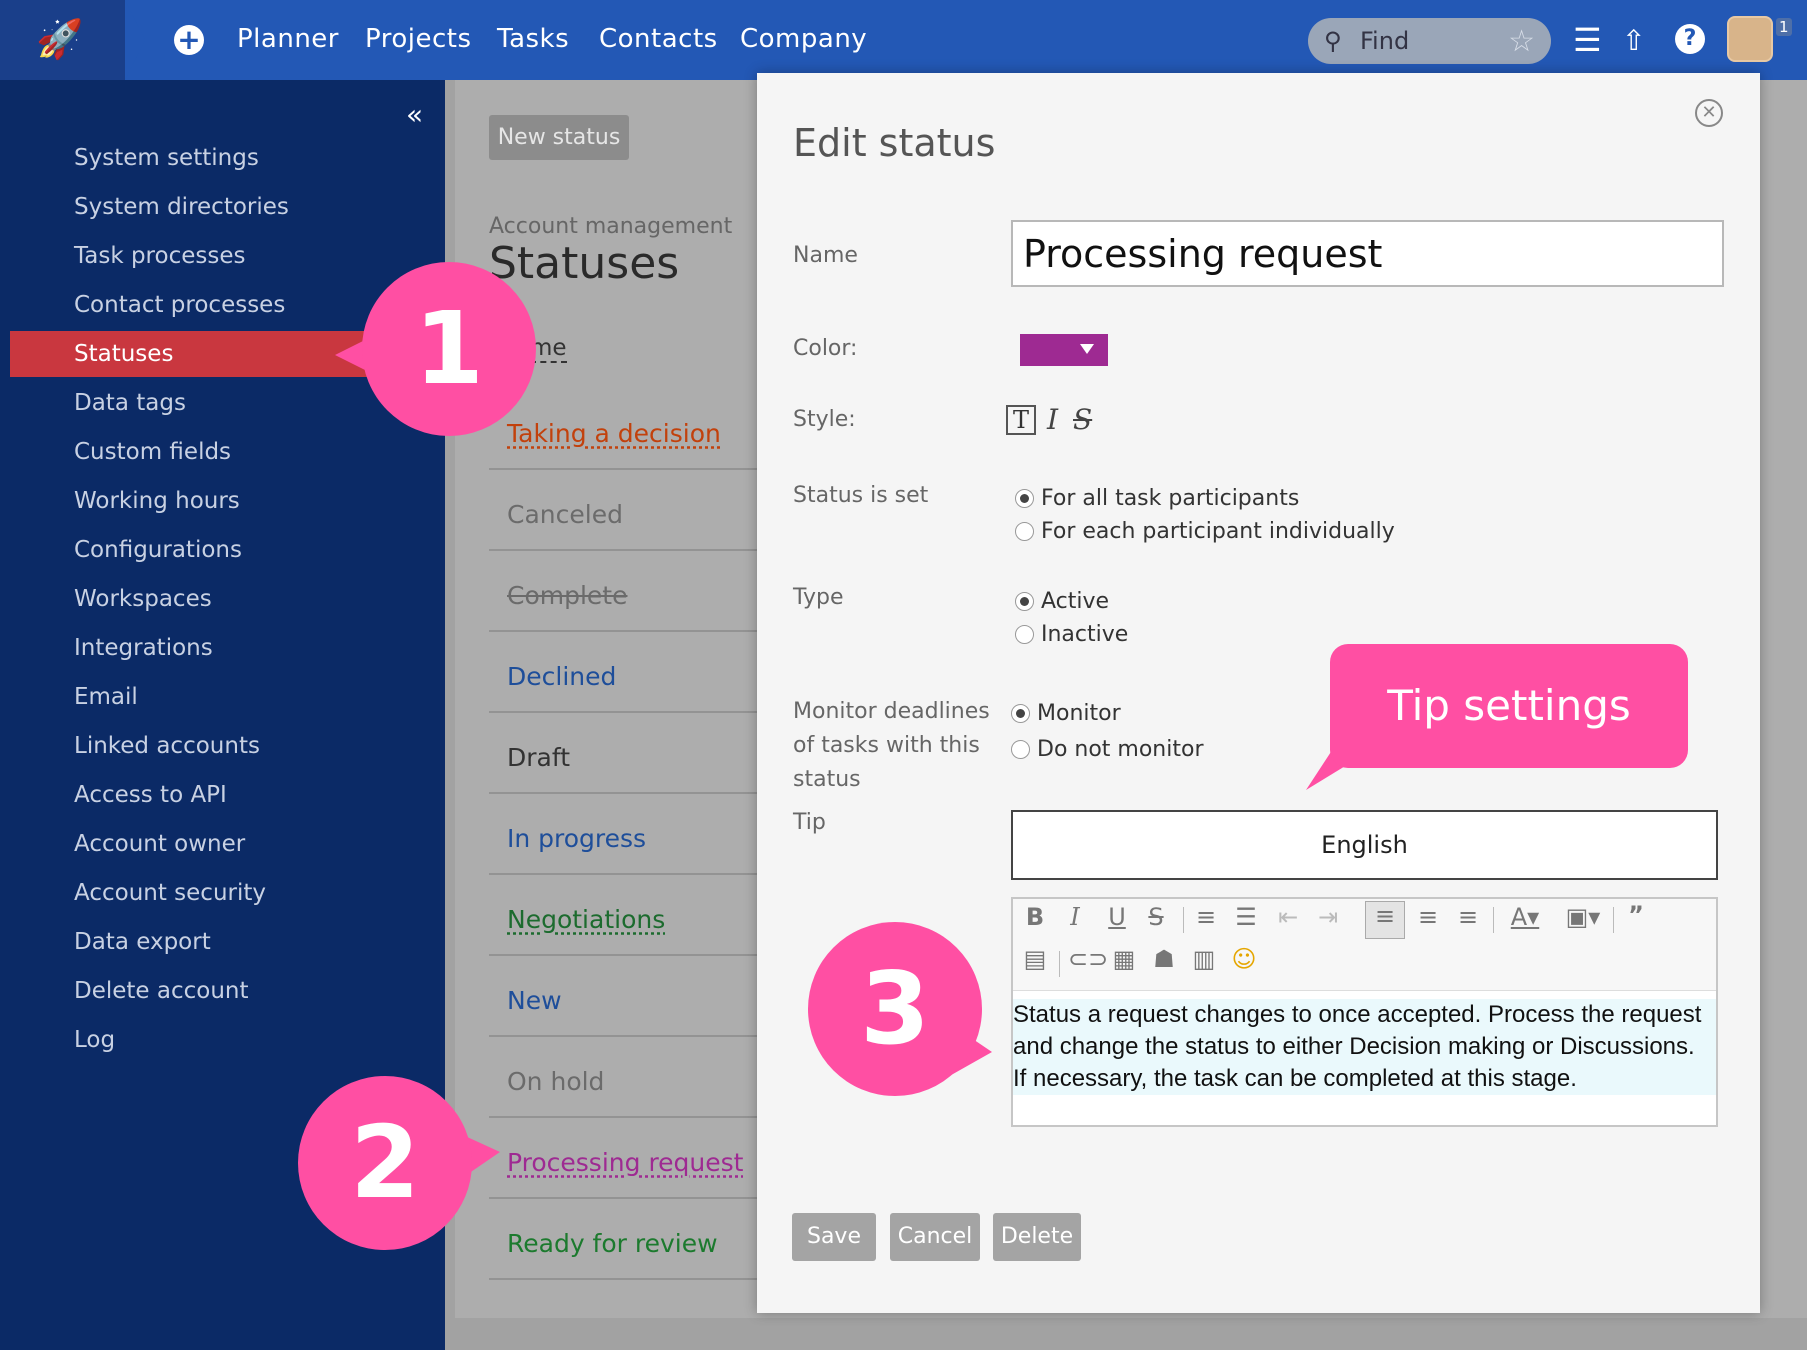 The width and height of the screenshot is (1807, 1350). What do you see at coordinates (1087, 349) in the screenshot?
I see `chevron-down-icon` at bounding box center [1087, 349].